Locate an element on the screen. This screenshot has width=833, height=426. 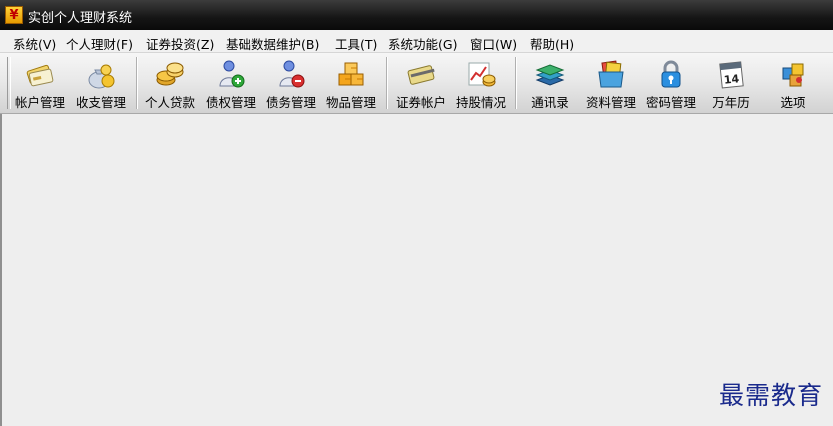
account-management-button: 帐户管理 is located at coordinates (40, 83).